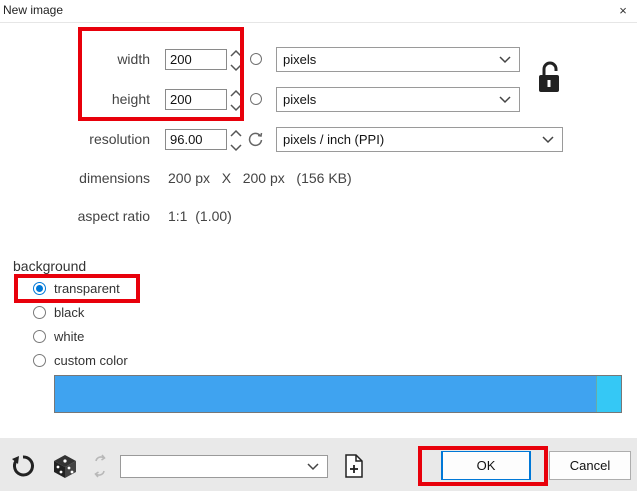 This screenshot has height=491, width=637. Describe the element at coordinates (69, 336) in the screenshot. I see `radio-label-white: white` at that location.